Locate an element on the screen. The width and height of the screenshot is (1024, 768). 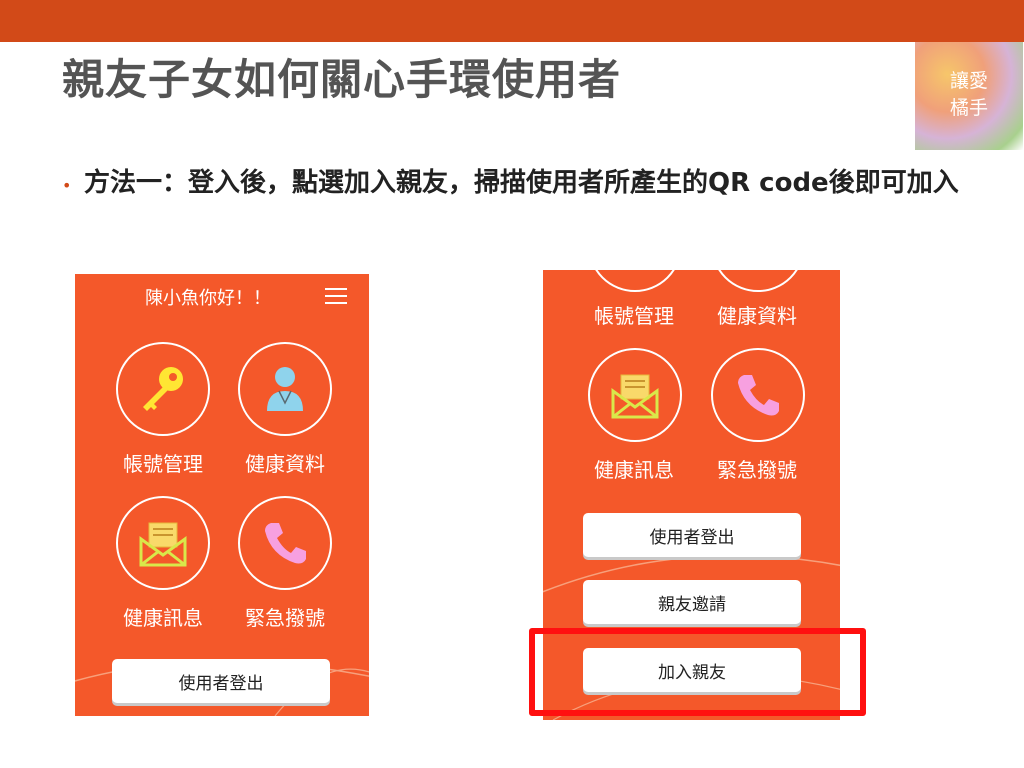
slide-title: 親友子女如何關心手環使用者 is located at coordinates (342, 79).